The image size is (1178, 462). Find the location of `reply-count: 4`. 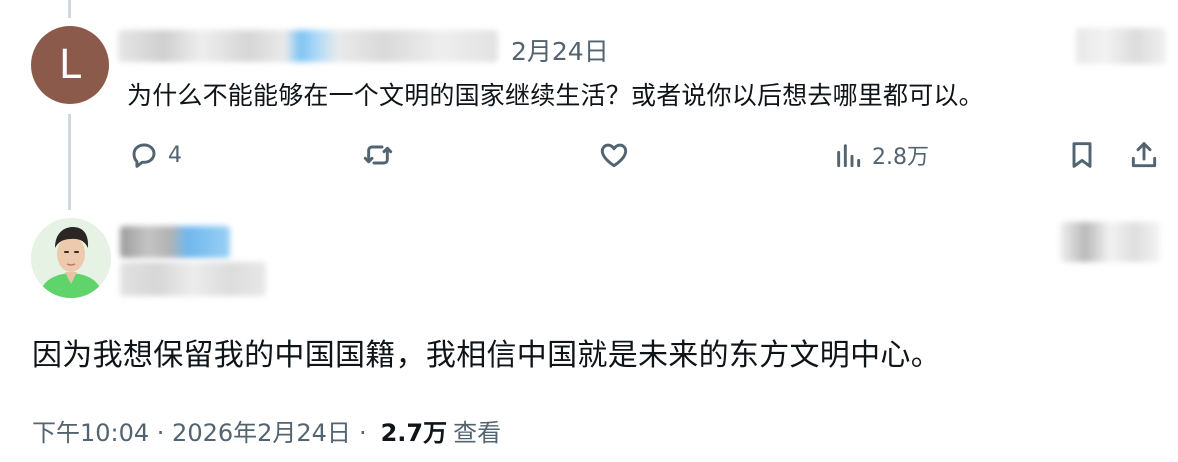

reply-count: 4 is located at coordinates (175, 155).